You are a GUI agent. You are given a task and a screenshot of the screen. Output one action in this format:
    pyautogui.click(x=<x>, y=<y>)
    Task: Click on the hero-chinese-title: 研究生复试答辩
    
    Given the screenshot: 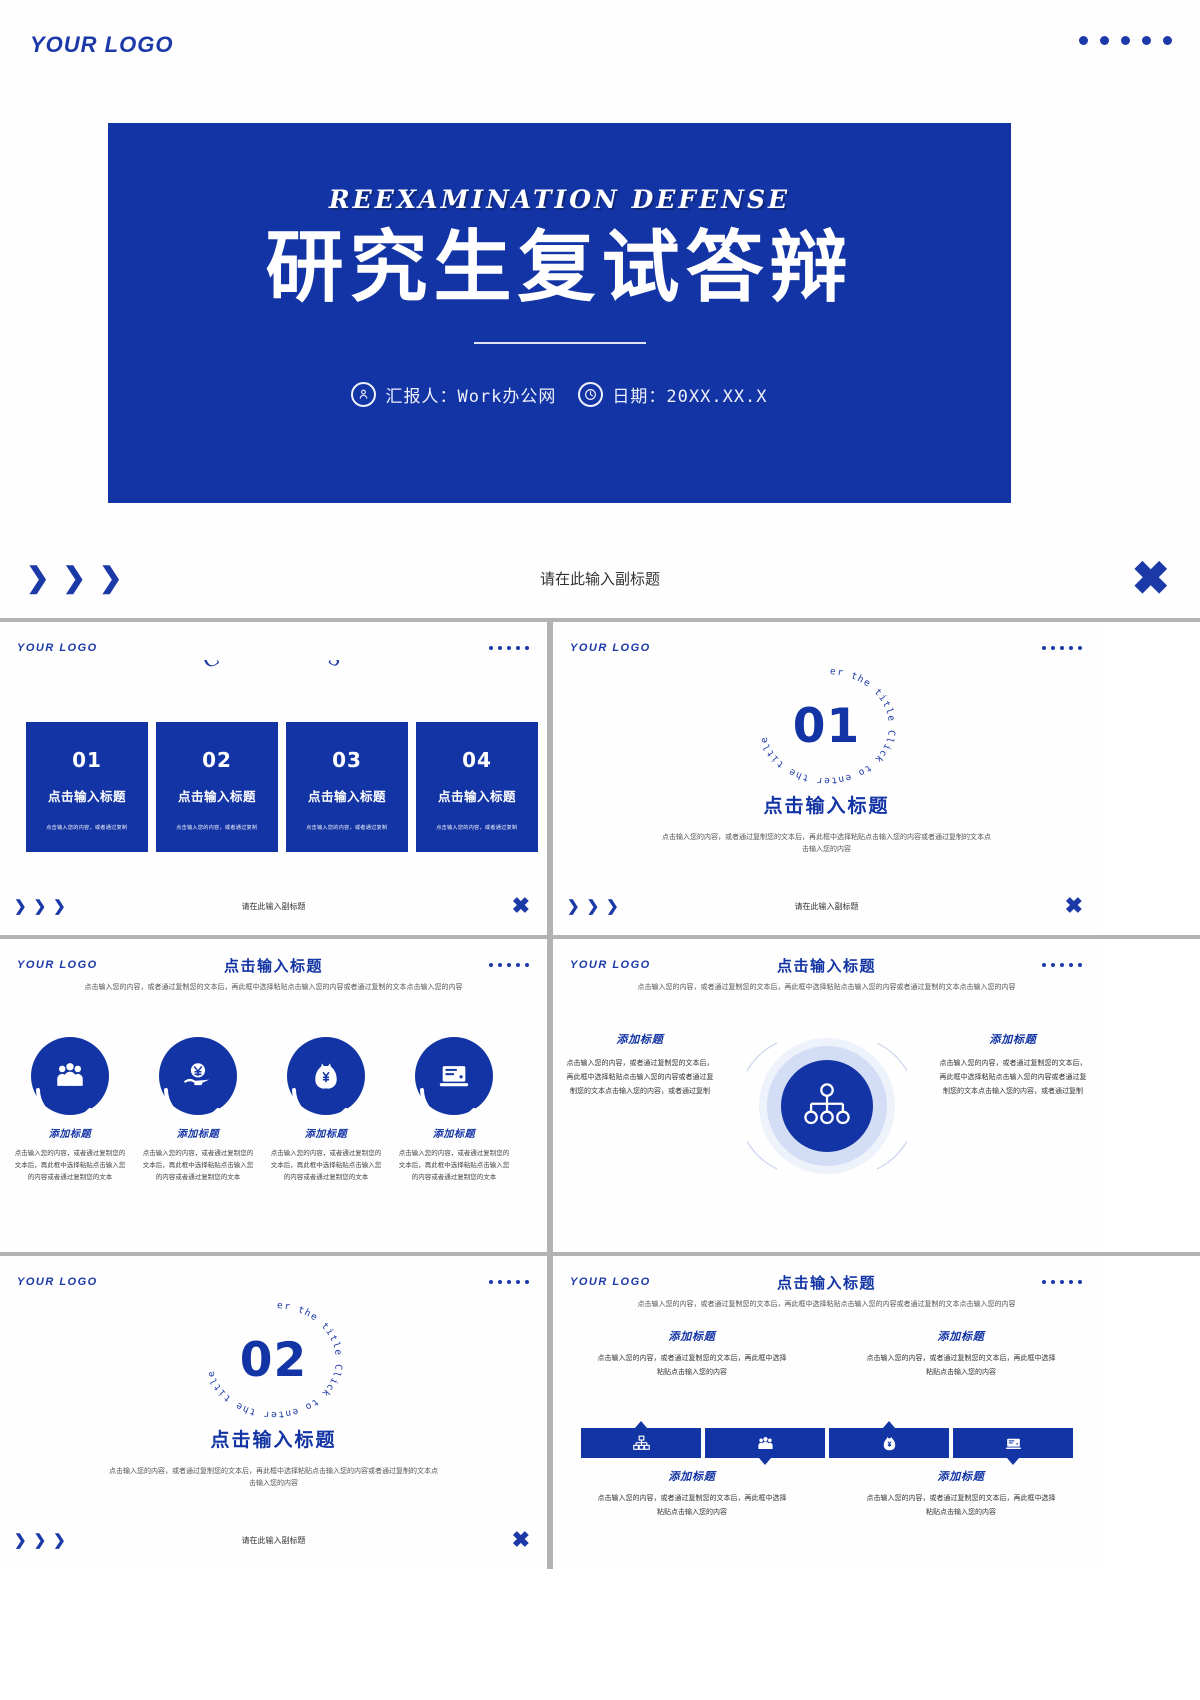 What is the action you would take?
    pyautogui.click(x=559, y=267)
    